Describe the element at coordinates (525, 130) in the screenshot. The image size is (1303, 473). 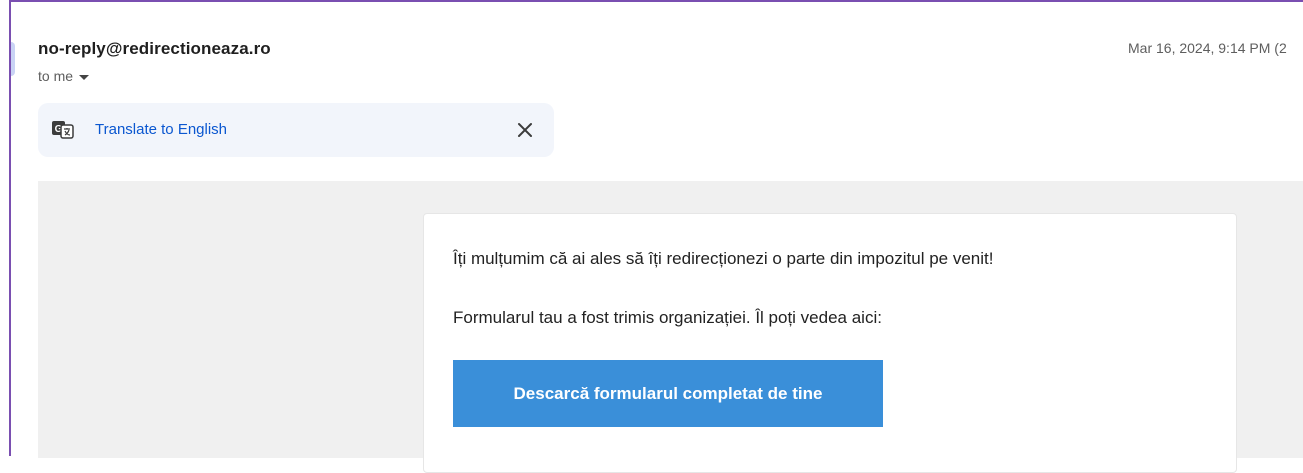
I see `close-icon` at that location.